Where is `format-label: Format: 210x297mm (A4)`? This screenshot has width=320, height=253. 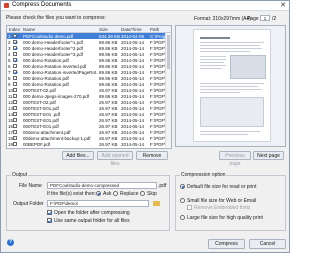 format-label: Format: 210x297mm (A4) is located at coordinates (222, 19).